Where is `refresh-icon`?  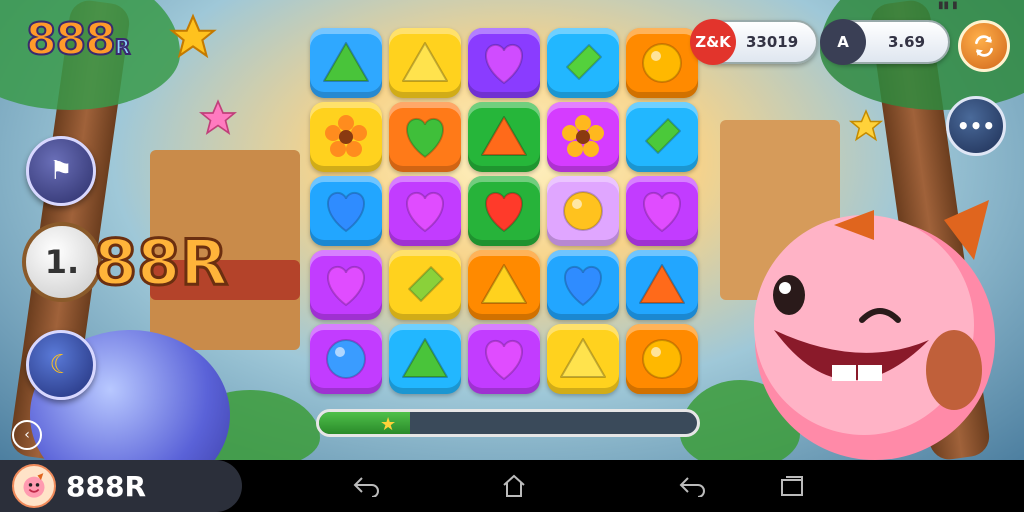 refresh-icon is located at coordinates (984, 46).